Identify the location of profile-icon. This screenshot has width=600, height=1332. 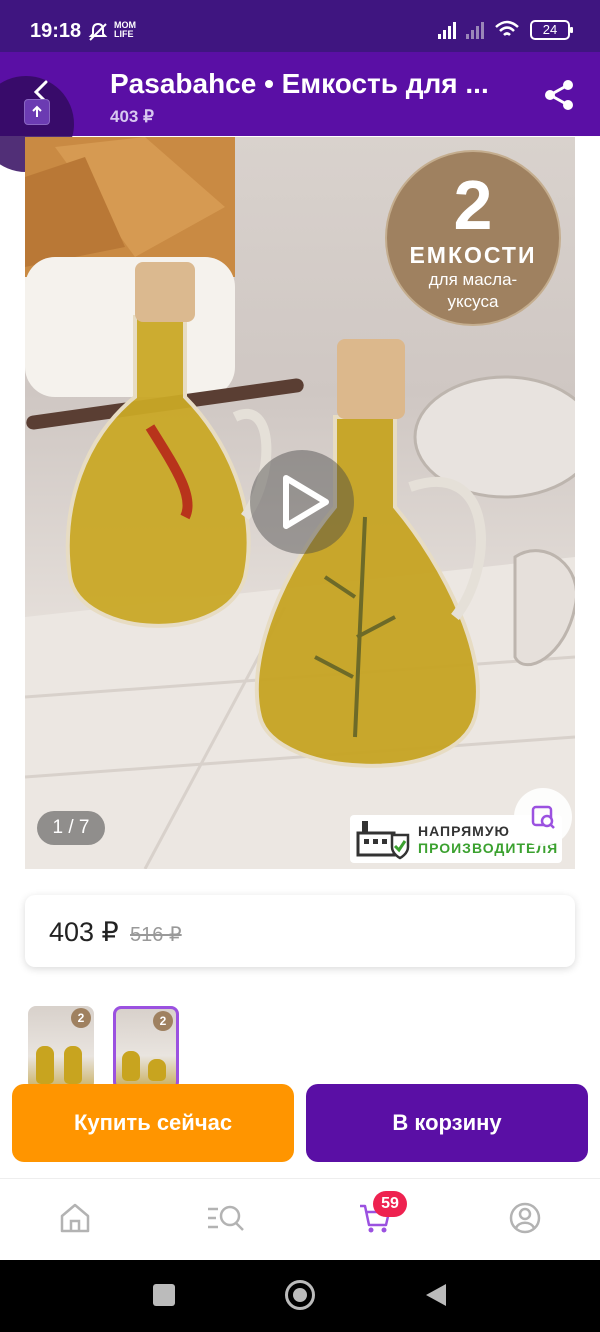
(525, 1218).